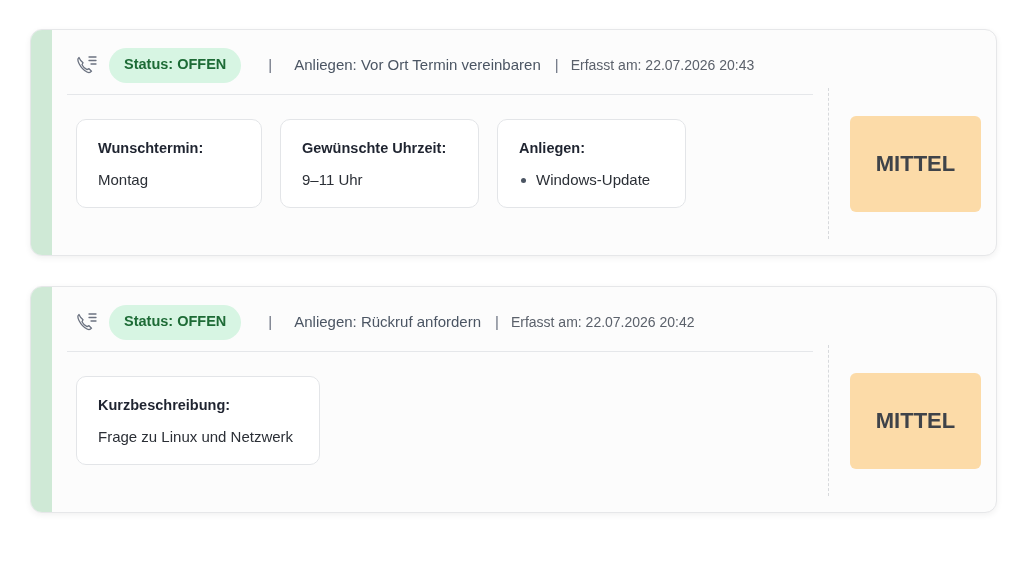  What do you see at coordinates (602, 322) in the screenshot?
I see `recorded-text: Erfasst am: 22.07.2026 20:42` at bounding box center [602, 322].